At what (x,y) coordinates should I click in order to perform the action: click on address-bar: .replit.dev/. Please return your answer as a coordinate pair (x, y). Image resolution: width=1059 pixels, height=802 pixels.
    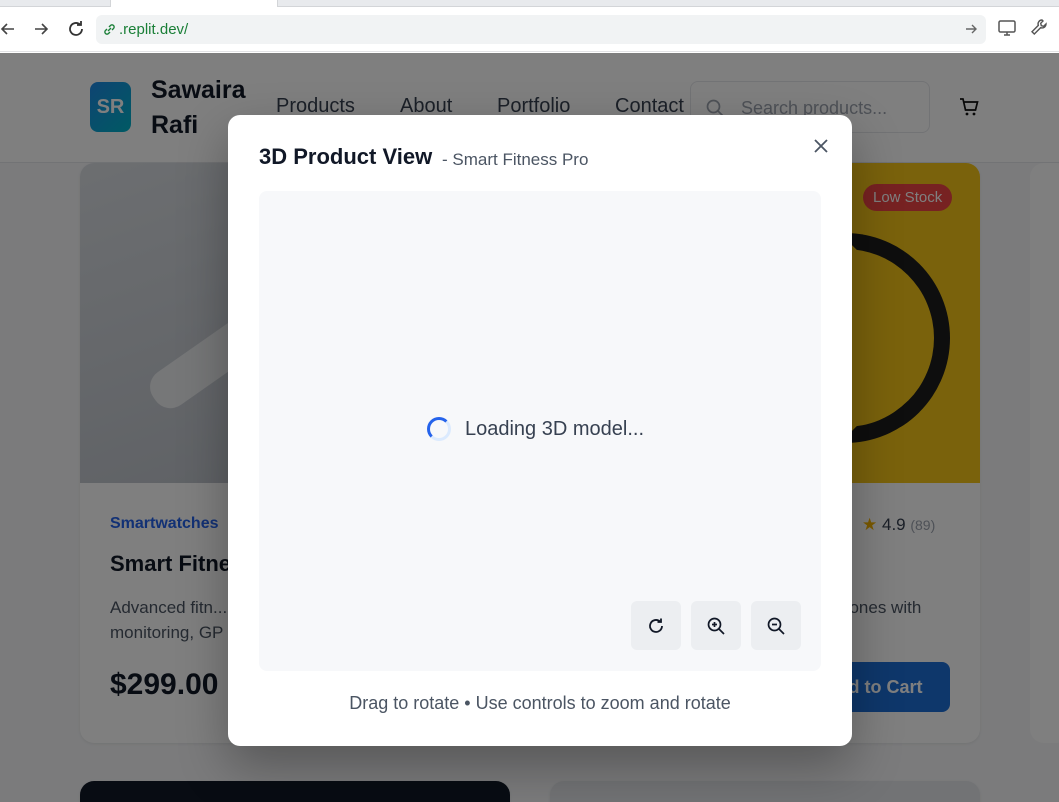
    Looking at the image, I should click on (541, 29).